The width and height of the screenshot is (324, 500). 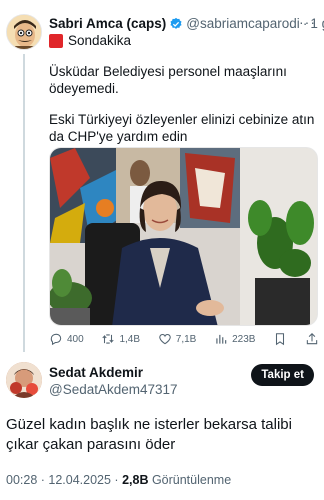 I want to click on more-options-icon: ···, so click(x=307, y=22).